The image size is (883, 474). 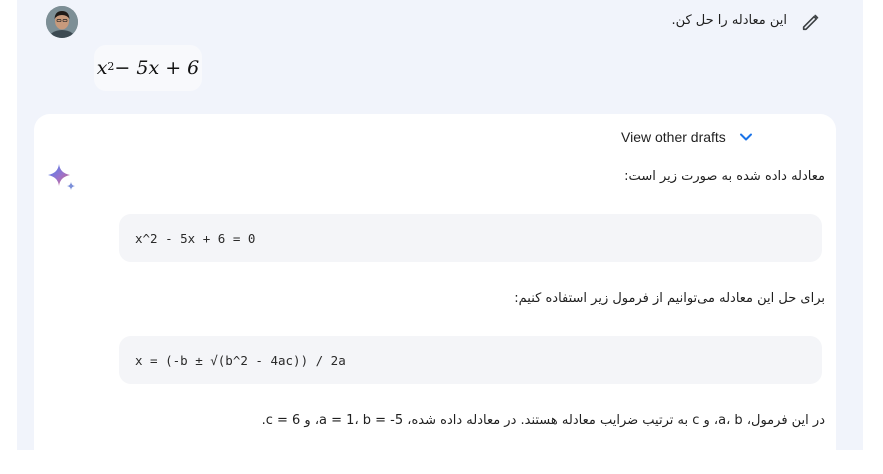 I want to click on view-other-drafts-button: View other drafts, so click(x=687, y=137).